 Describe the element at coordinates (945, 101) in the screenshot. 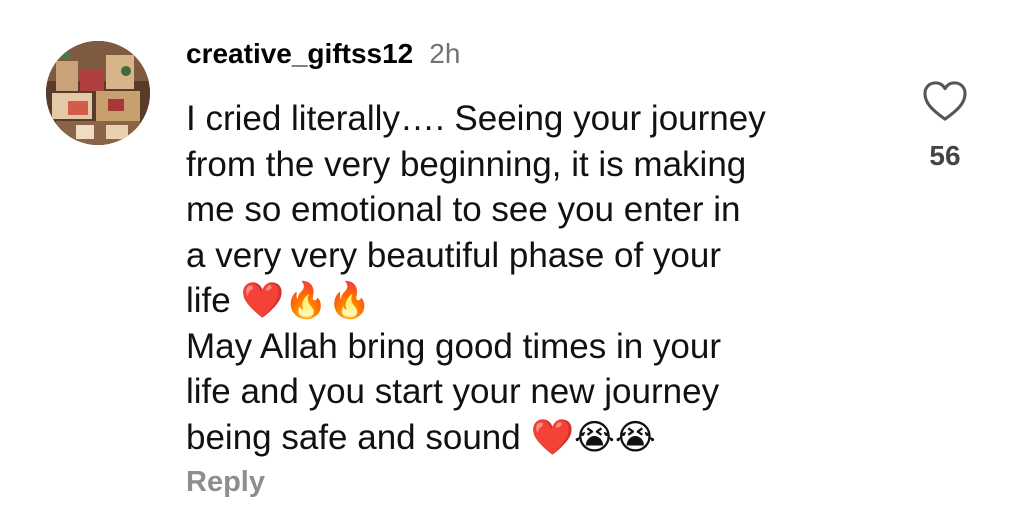

I see `heart-outline-icon` at that location.